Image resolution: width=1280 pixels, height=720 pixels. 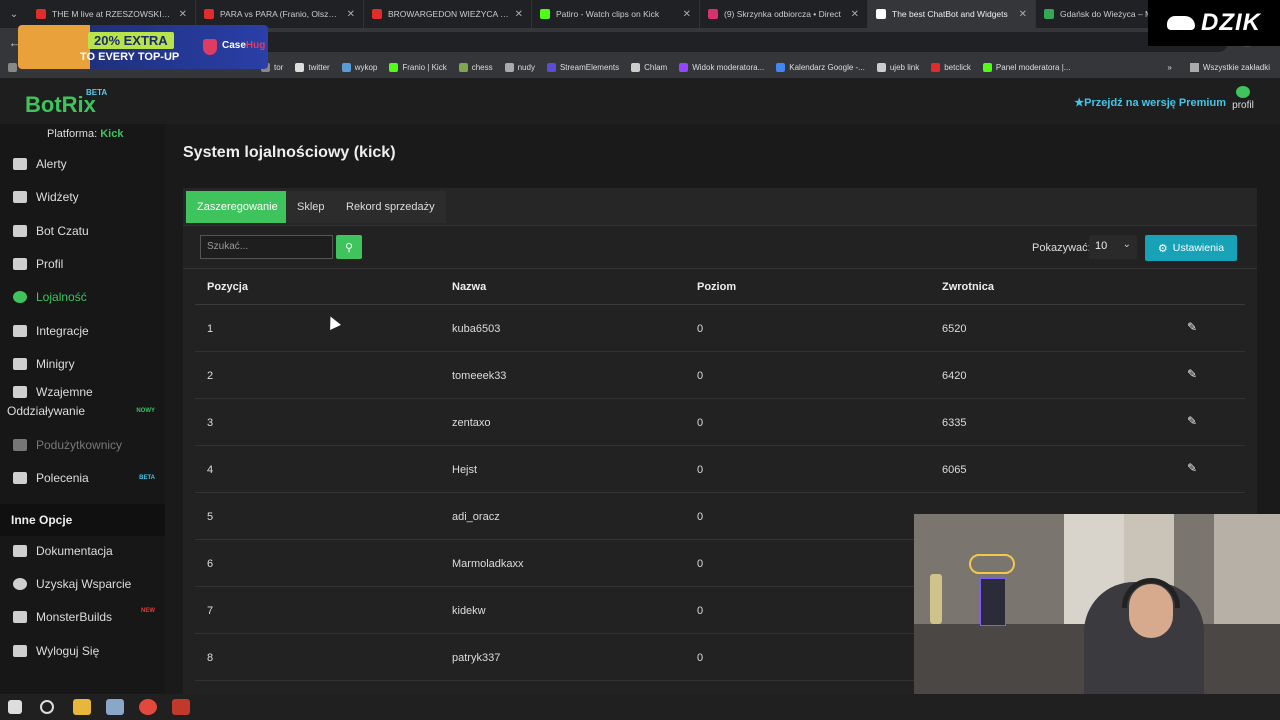 I want to click on premium-link: ★Przejdź na wersję Premium, so click(x=1150, y=102).